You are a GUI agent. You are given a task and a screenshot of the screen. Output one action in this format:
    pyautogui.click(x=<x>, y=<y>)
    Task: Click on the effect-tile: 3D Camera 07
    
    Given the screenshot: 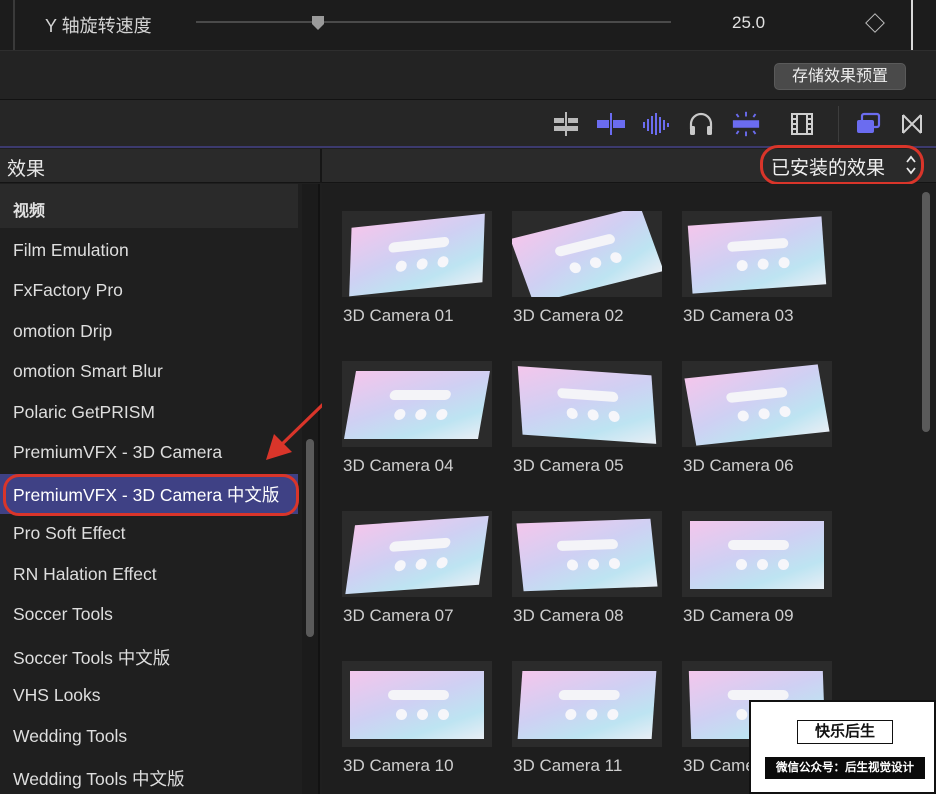 What is the action you would take?
    pyautogui.click(x=418, y=572)
    